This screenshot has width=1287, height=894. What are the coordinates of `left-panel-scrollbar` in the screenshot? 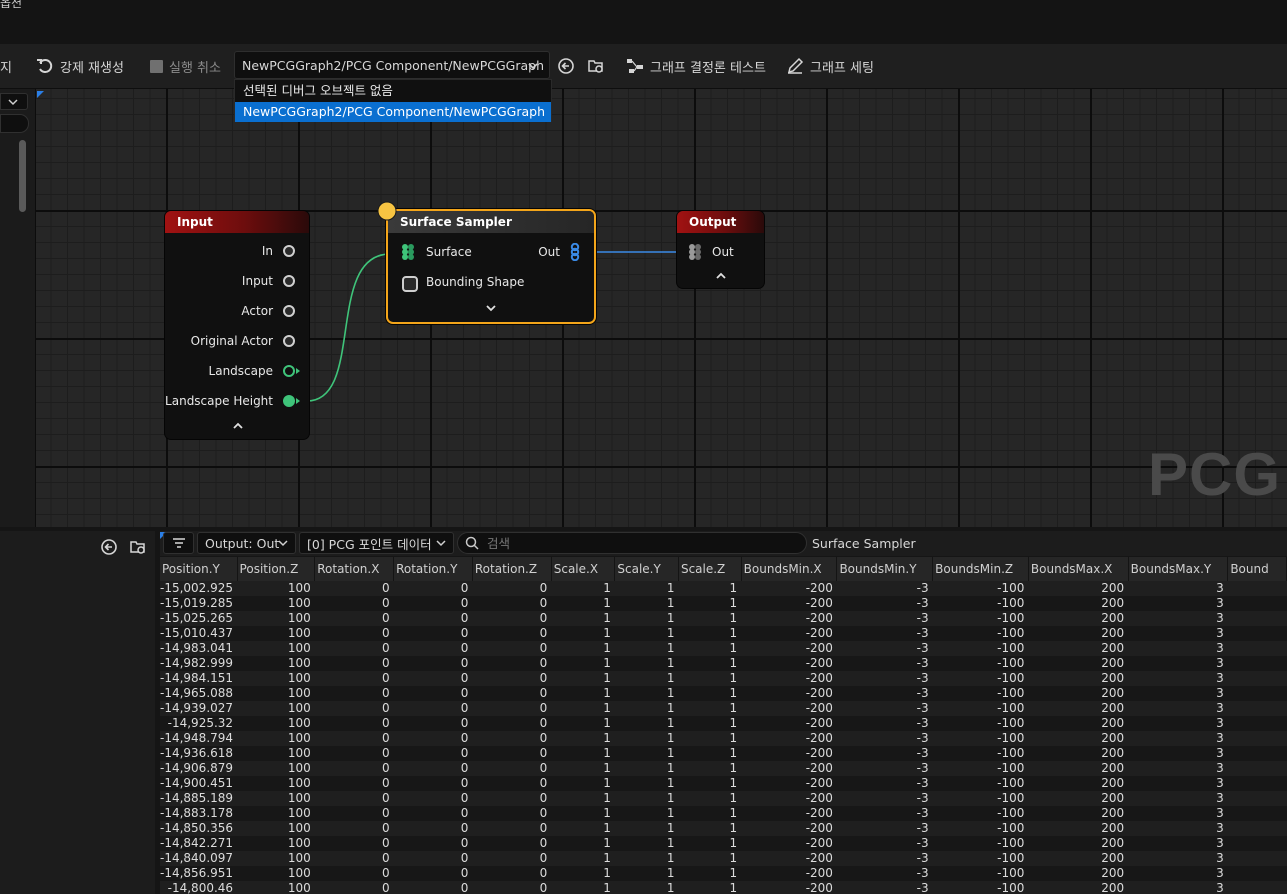 It's located at (22, 176).